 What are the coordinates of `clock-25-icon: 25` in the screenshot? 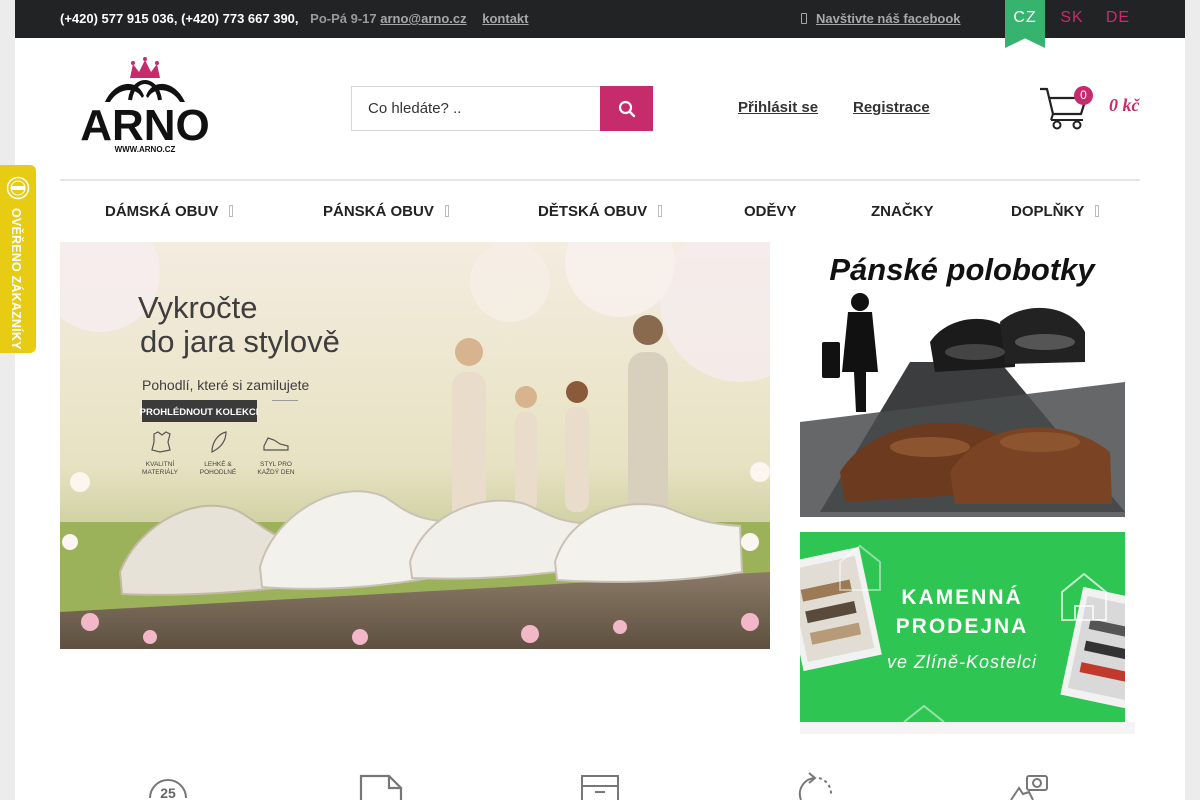 It's located at (168, 785).